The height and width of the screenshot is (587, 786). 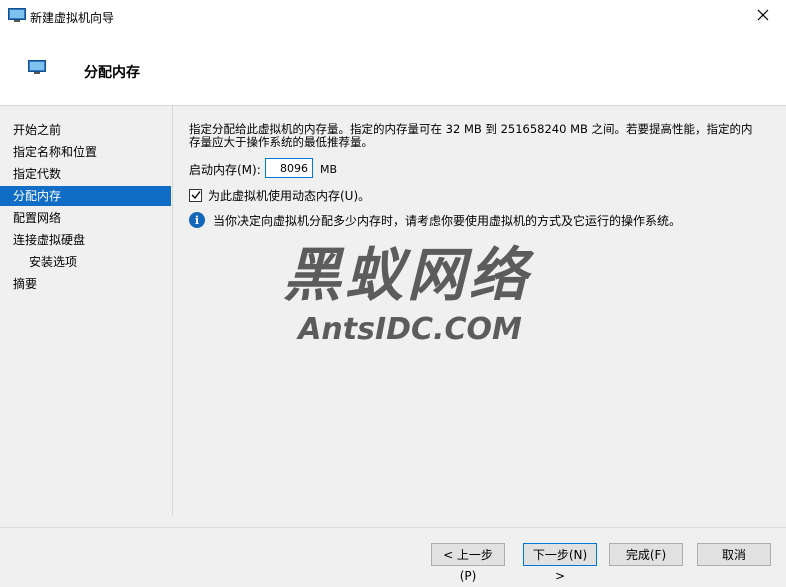 What do you see at coordinates (468, 563) in the screenshot?
I see `previous-button: < 上一步(P)` at bounding box center [468, 563].